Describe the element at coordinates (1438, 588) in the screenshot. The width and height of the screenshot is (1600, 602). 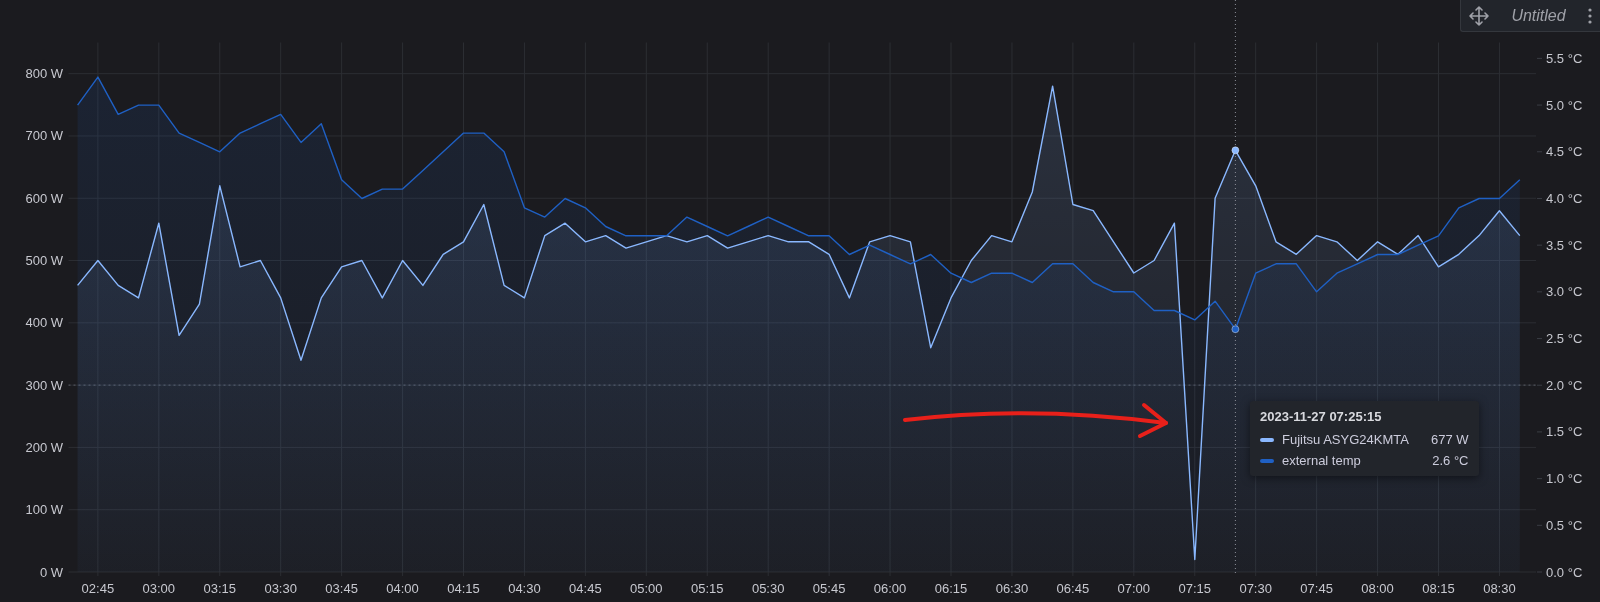
I see `axis-label: 08:15` at that location.